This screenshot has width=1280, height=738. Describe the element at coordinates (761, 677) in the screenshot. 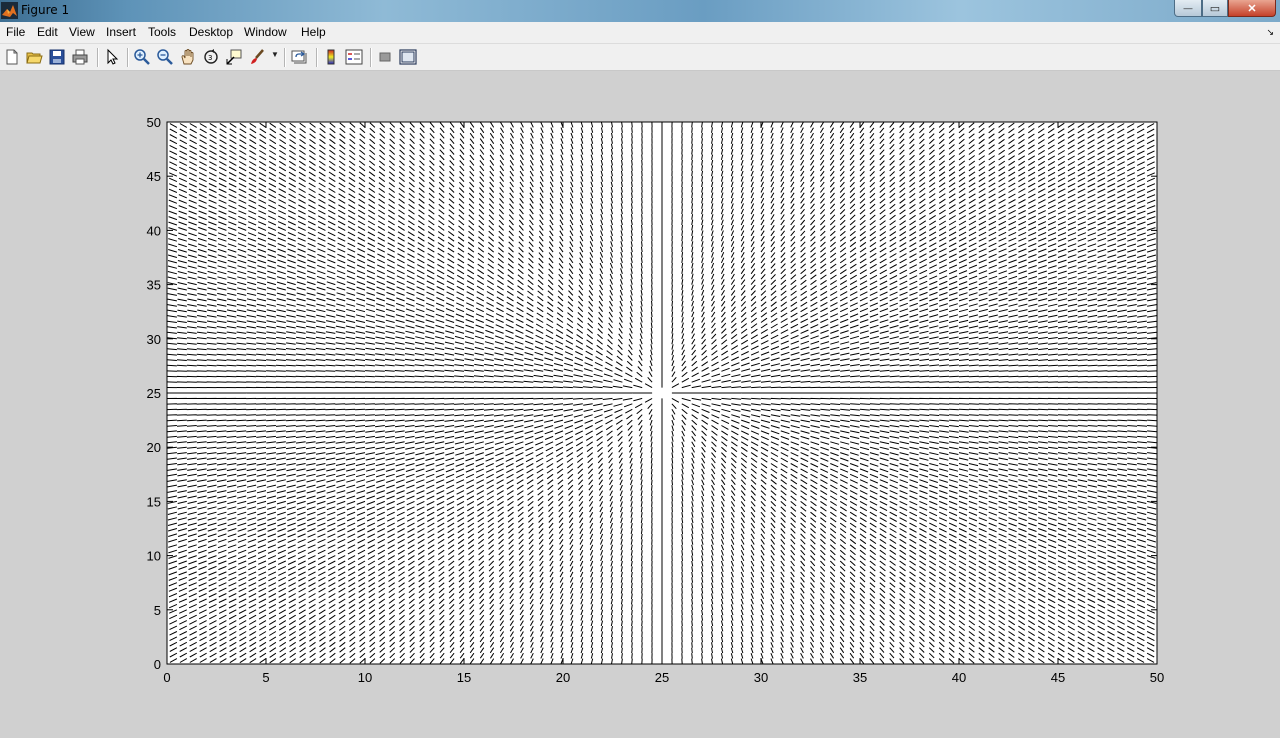

I see `x-tick-label: 30` at that location.